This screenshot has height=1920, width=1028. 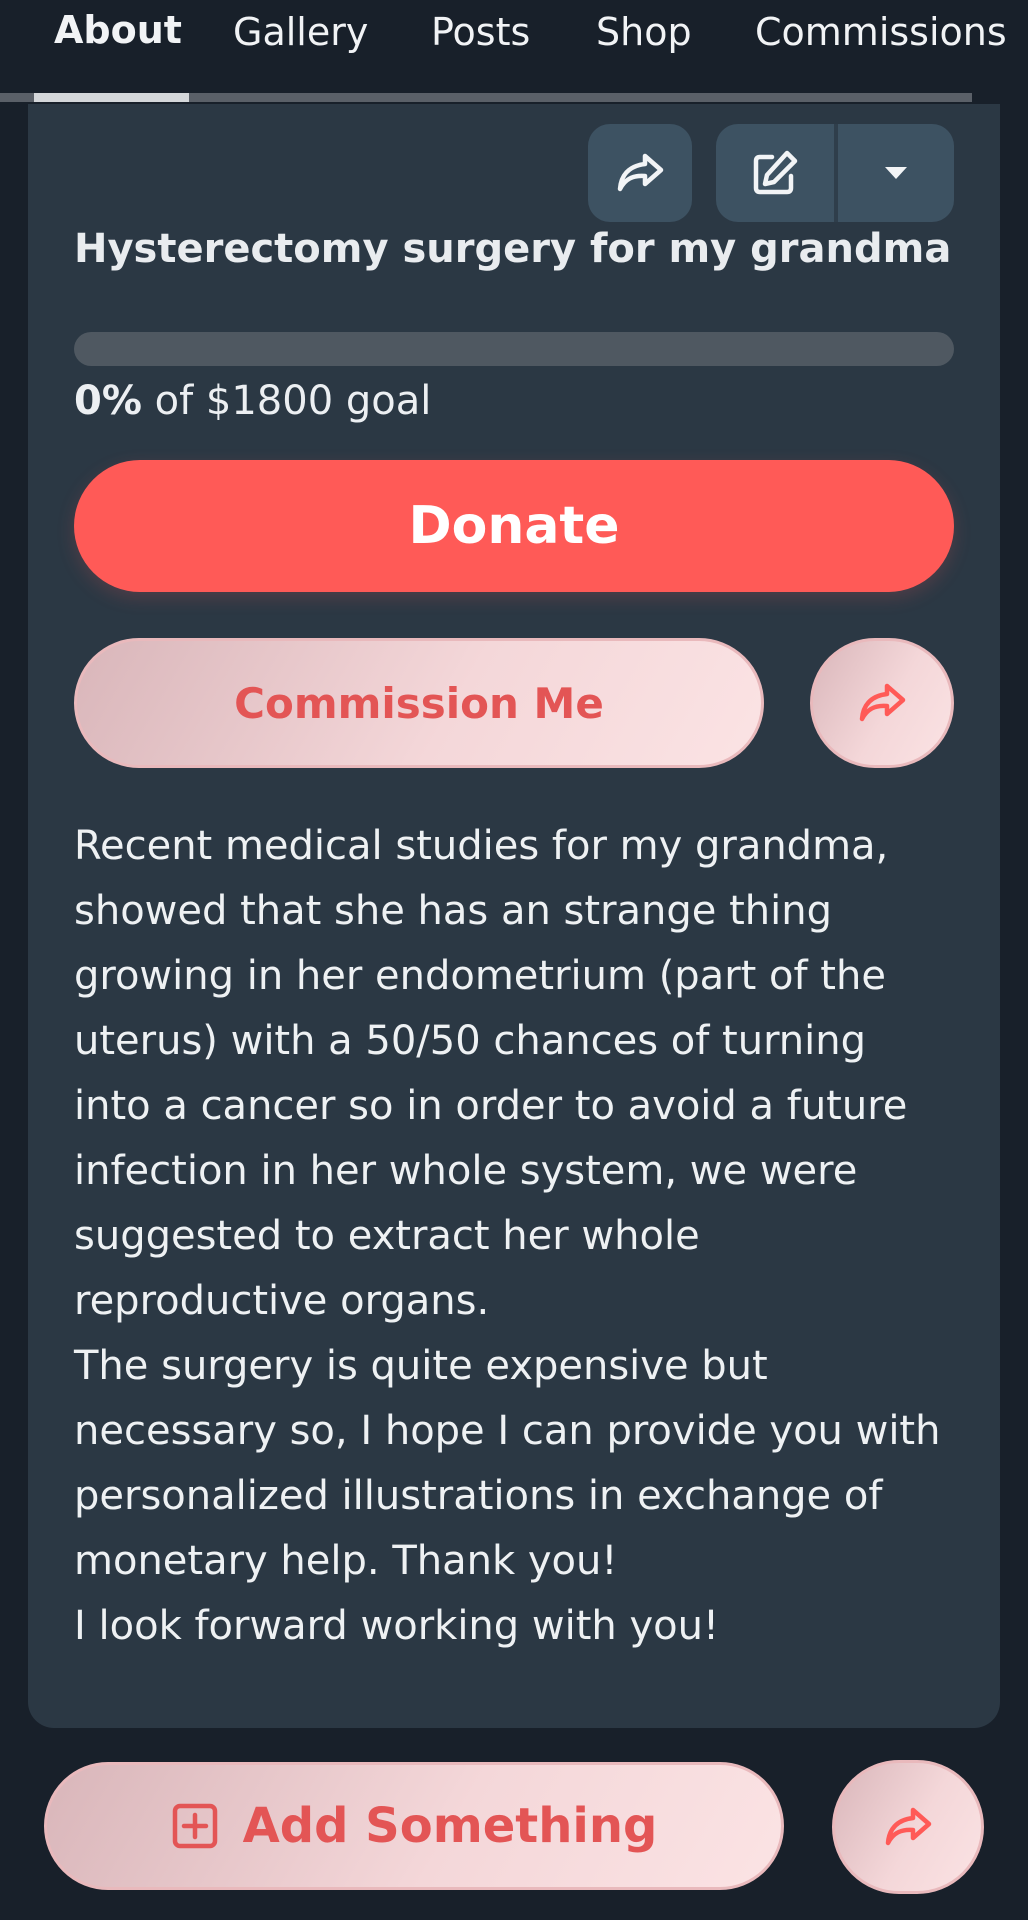 What do you see at coordinates (514, 349) in the screenshot?
I see `goal-progress-bar` at bounding box center [514, 349].